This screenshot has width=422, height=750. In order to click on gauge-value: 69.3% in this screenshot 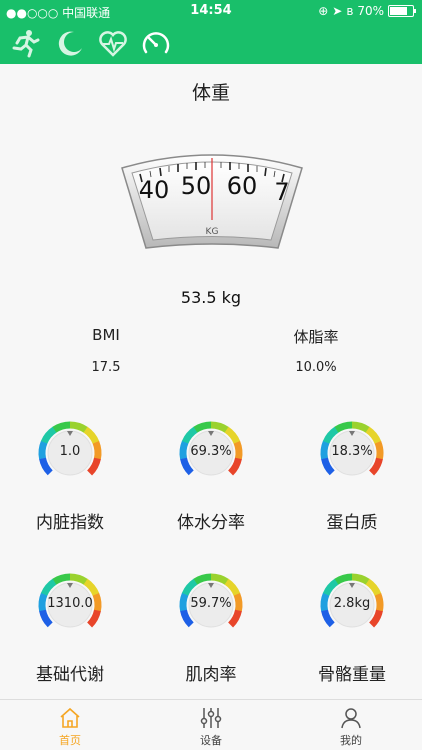, I will do `click(211, 451)`.